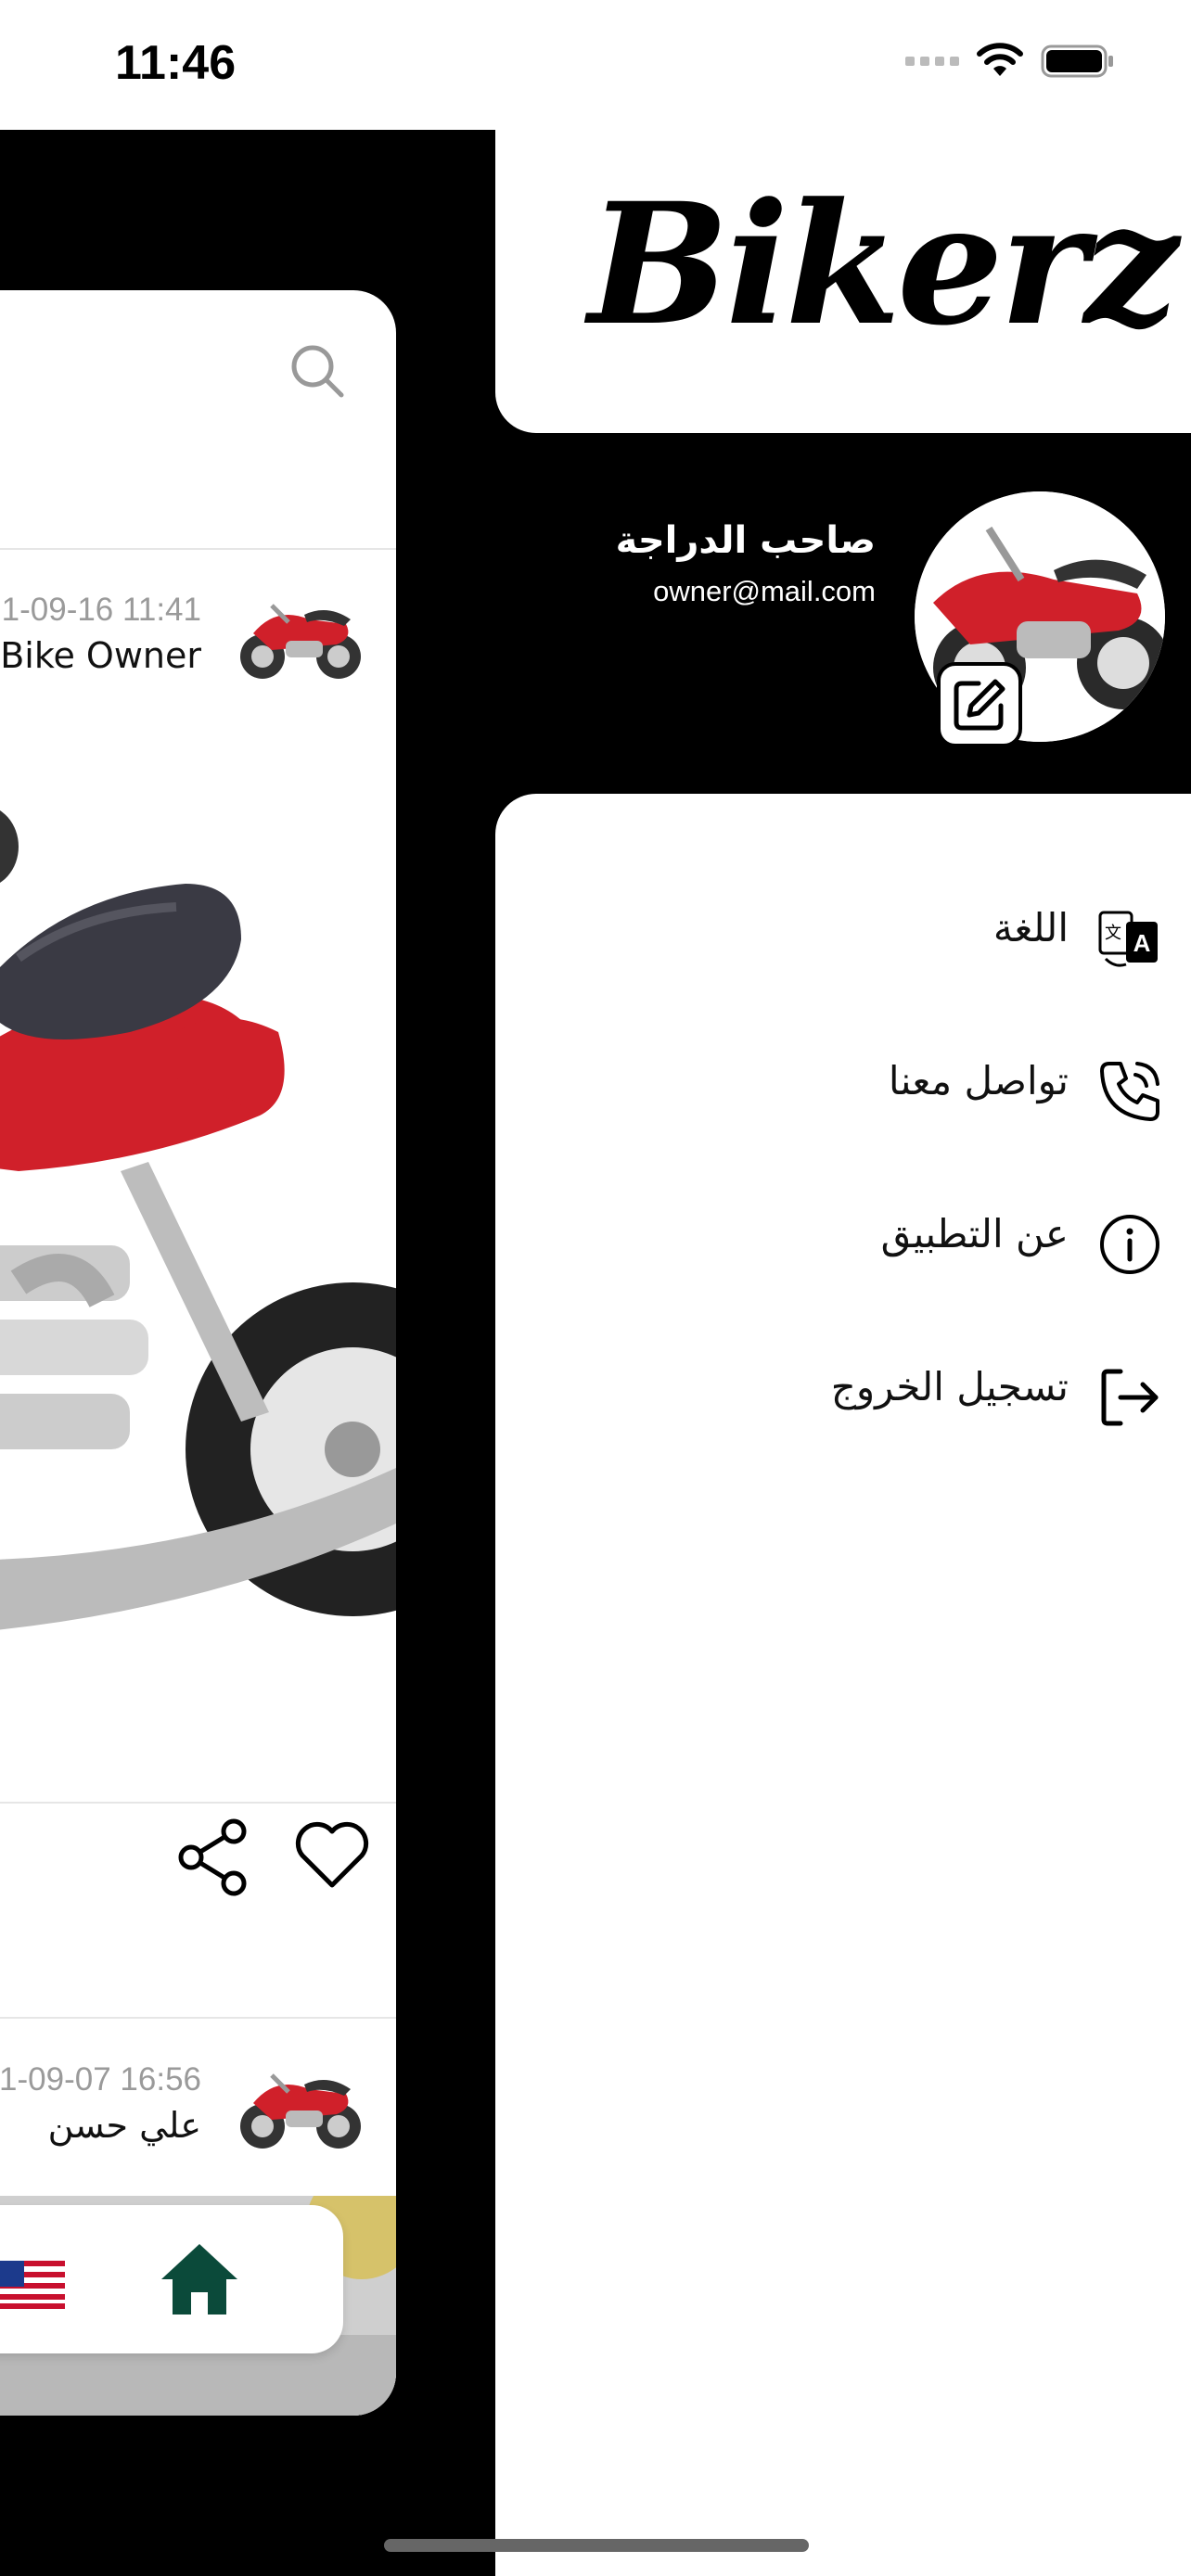  Describe the element at coordinates (978, 1080) in the screenshot. I see `menu-item-label: تواصل معنا` at that location.